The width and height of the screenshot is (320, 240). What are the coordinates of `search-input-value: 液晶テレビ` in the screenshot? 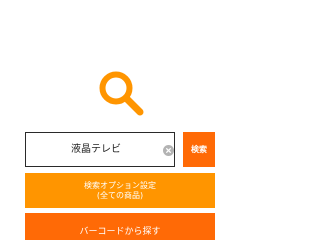 It's located at (96, 149).